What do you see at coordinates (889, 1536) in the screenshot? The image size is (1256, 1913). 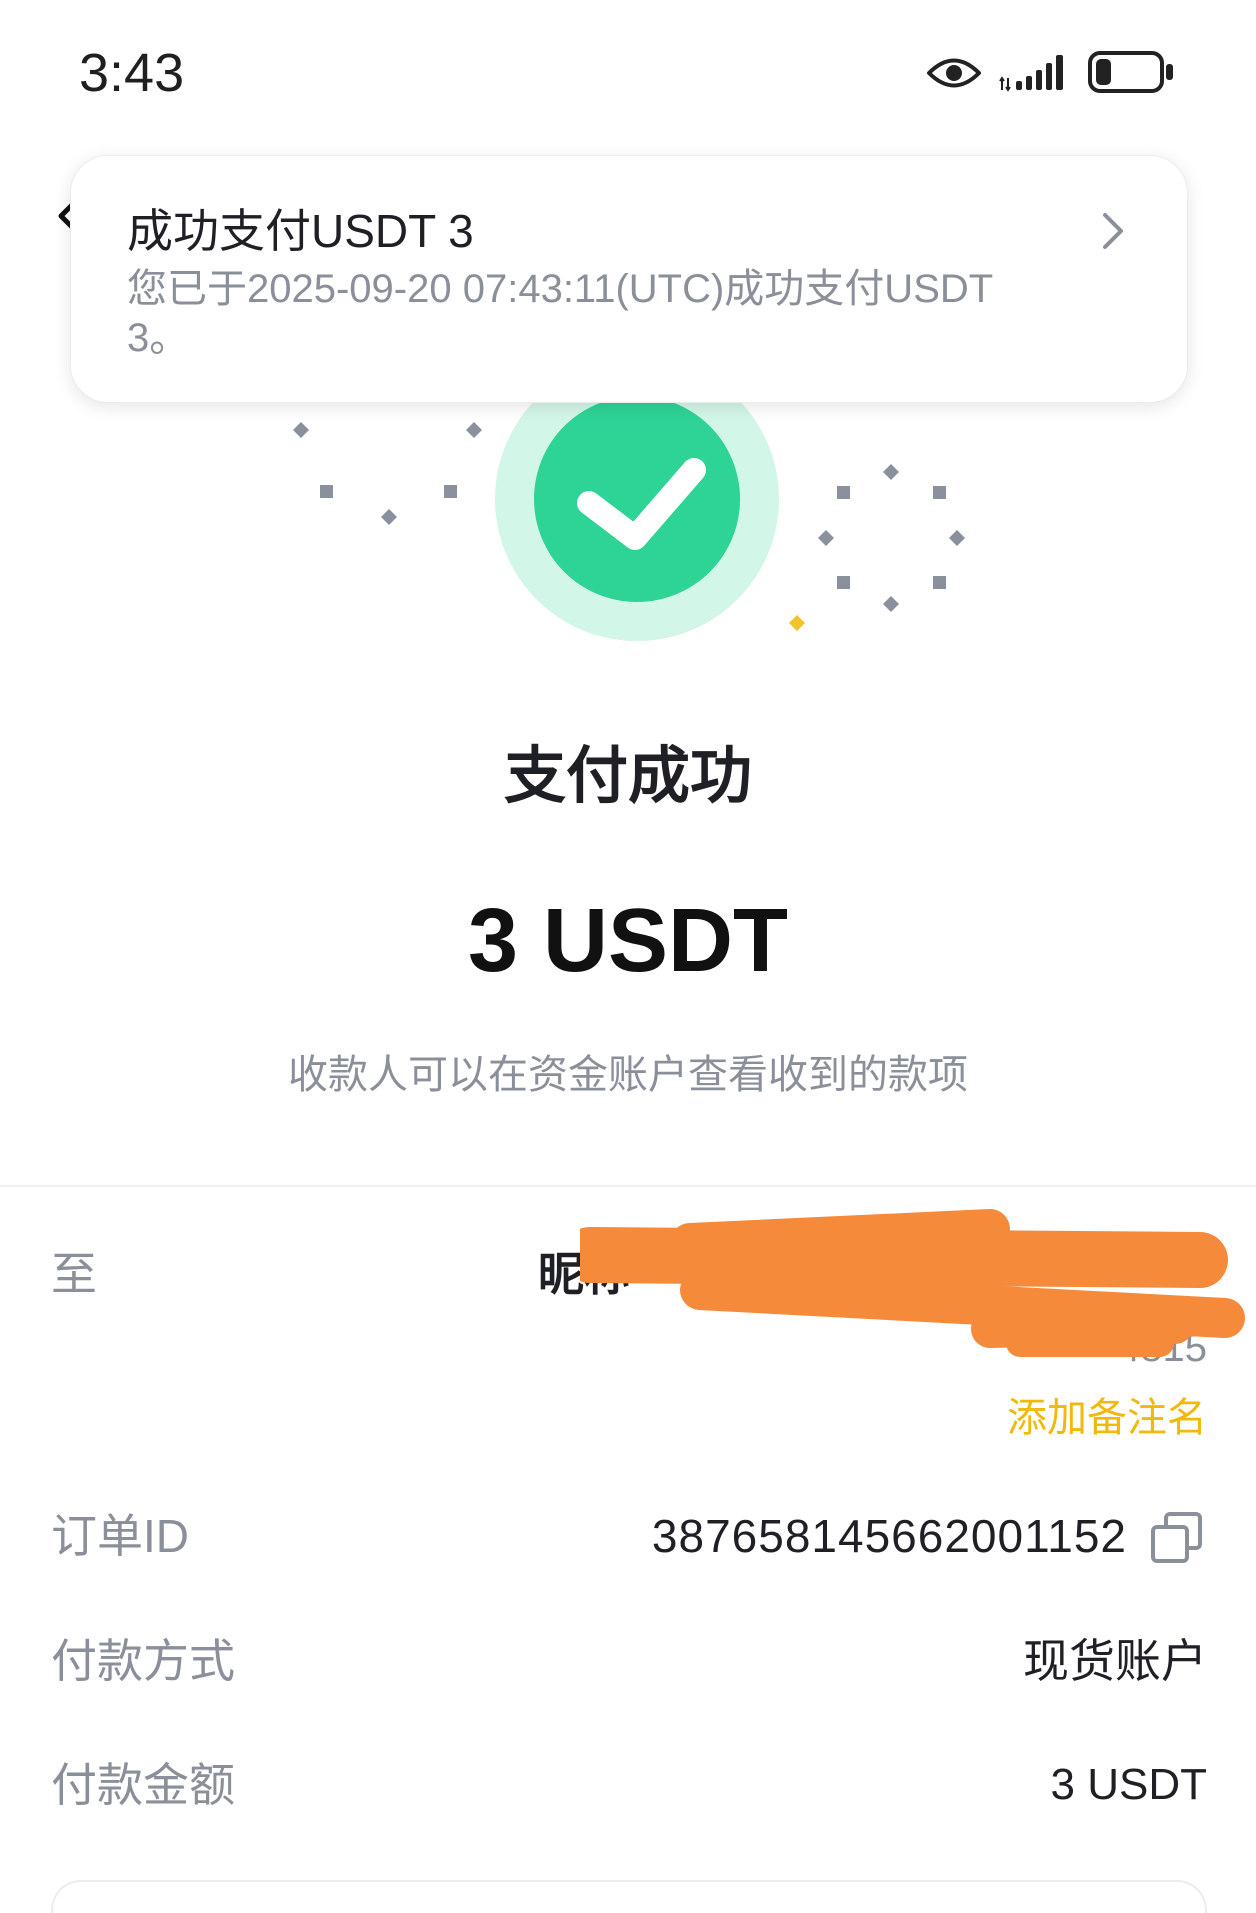 I see `order-id-value: 387658145662001152` at bounding box center [889, 1536].